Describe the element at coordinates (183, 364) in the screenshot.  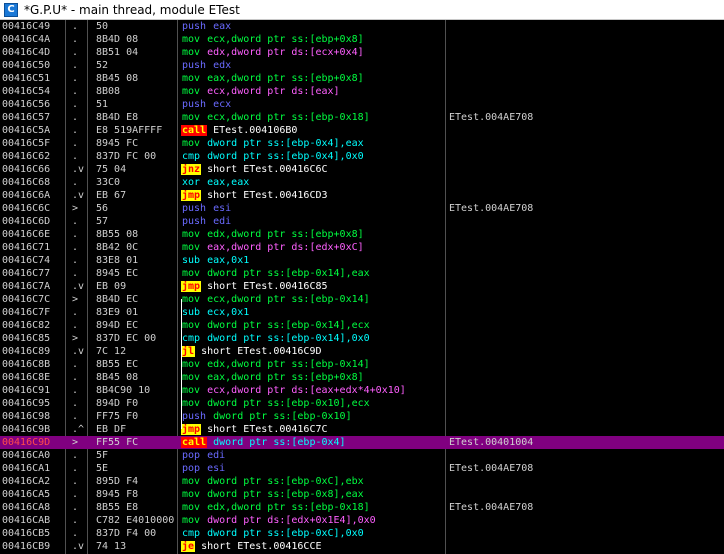
I see `loop-bracket` at that location.